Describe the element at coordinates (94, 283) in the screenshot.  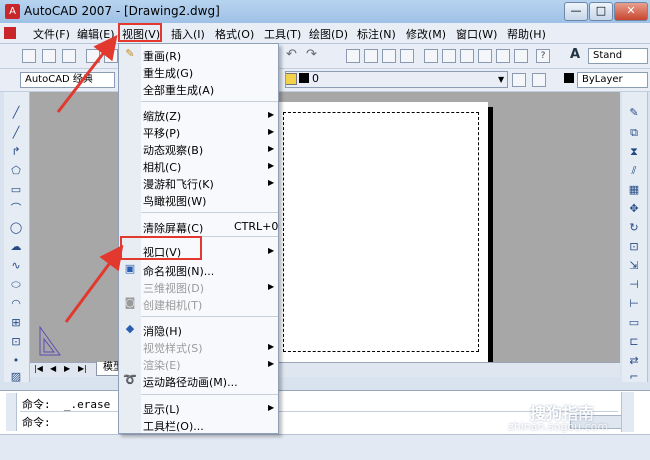
I see `arrow-to-viewport-item` at that location.